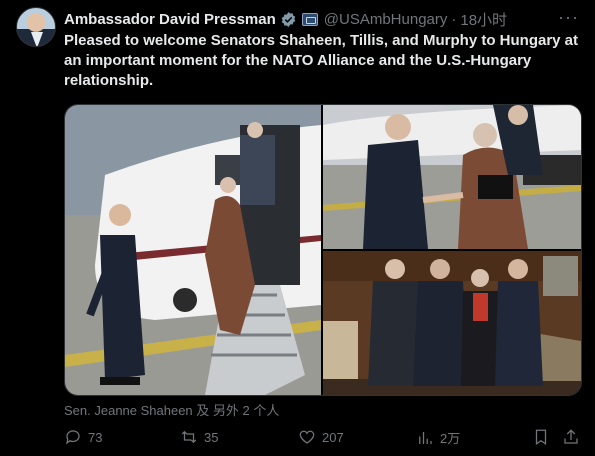 The image size is (595, 456). Describe the element at coordinates (199, 437) in the screenshot. I see `retweet-button: 35` at that location.